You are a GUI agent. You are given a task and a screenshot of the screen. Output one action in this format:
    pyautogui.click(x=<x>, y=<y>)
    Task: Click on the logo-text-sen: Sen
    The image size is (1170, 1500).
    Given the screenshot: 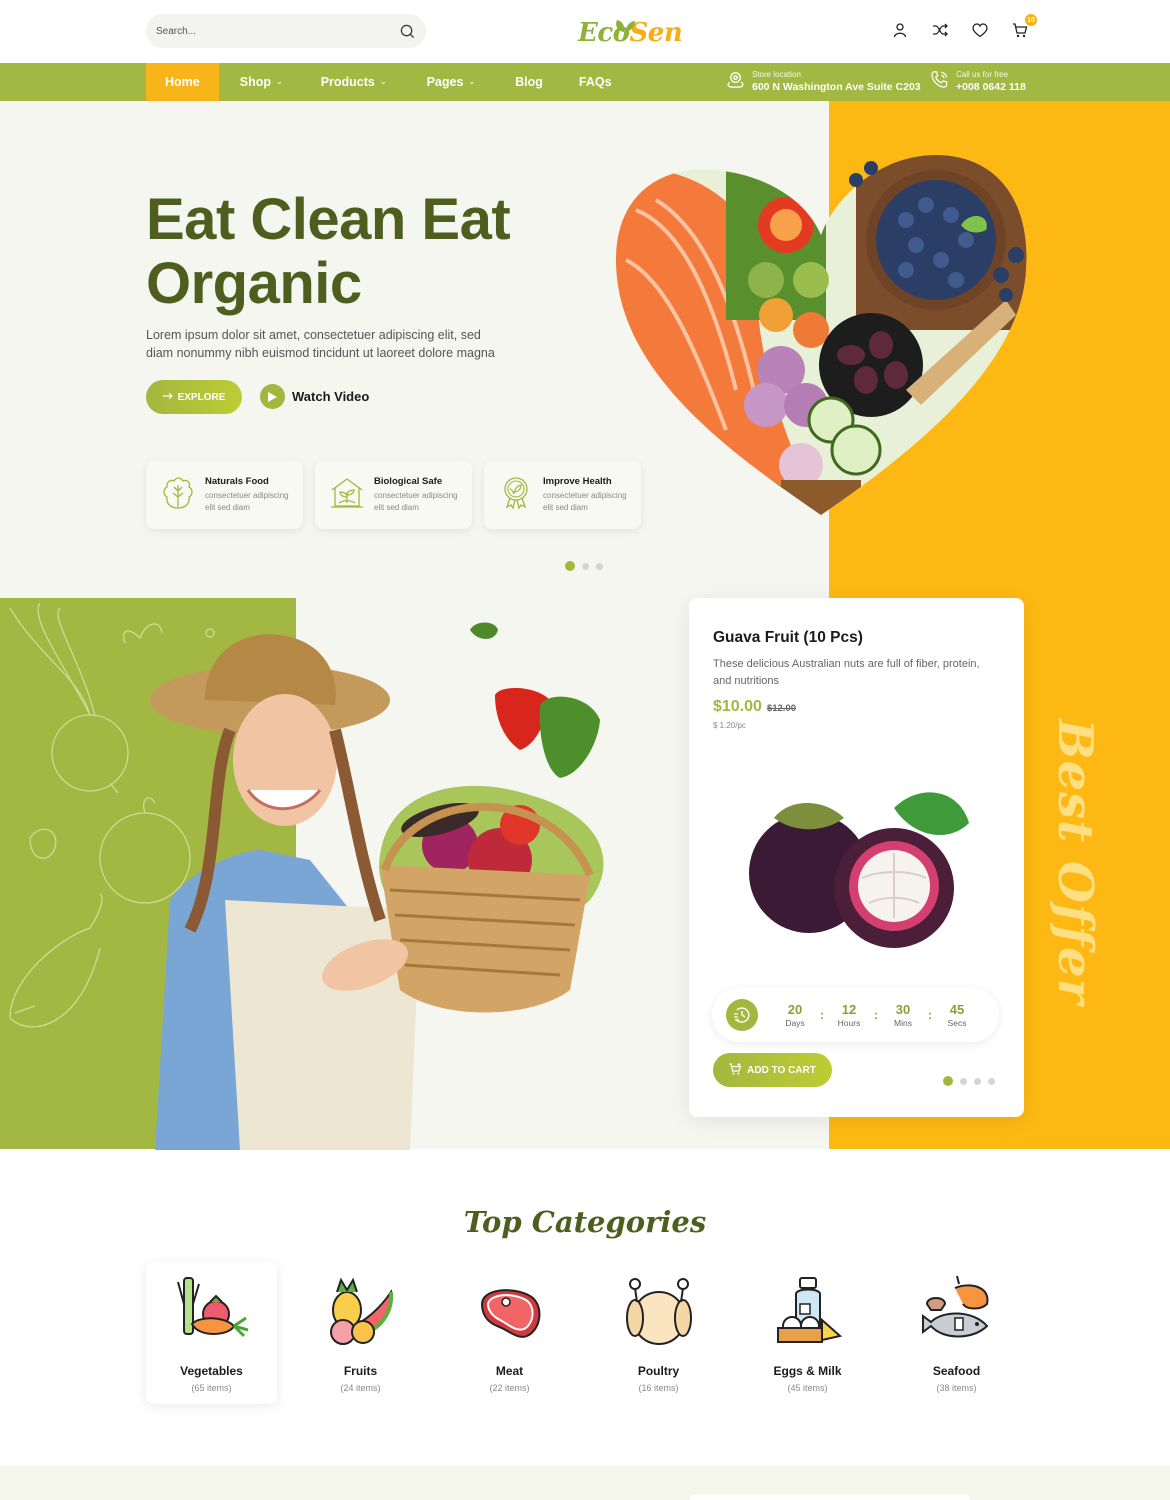 What is the action you would take?
    pyautogui.click(x=656, y=33)
    